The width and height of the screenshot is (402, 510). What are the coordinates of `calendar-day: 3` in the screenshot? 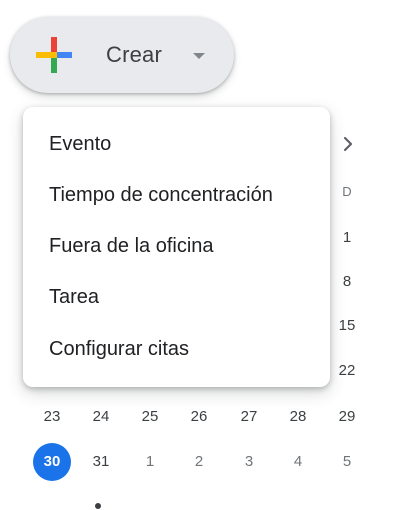 It's located at (249, 462).